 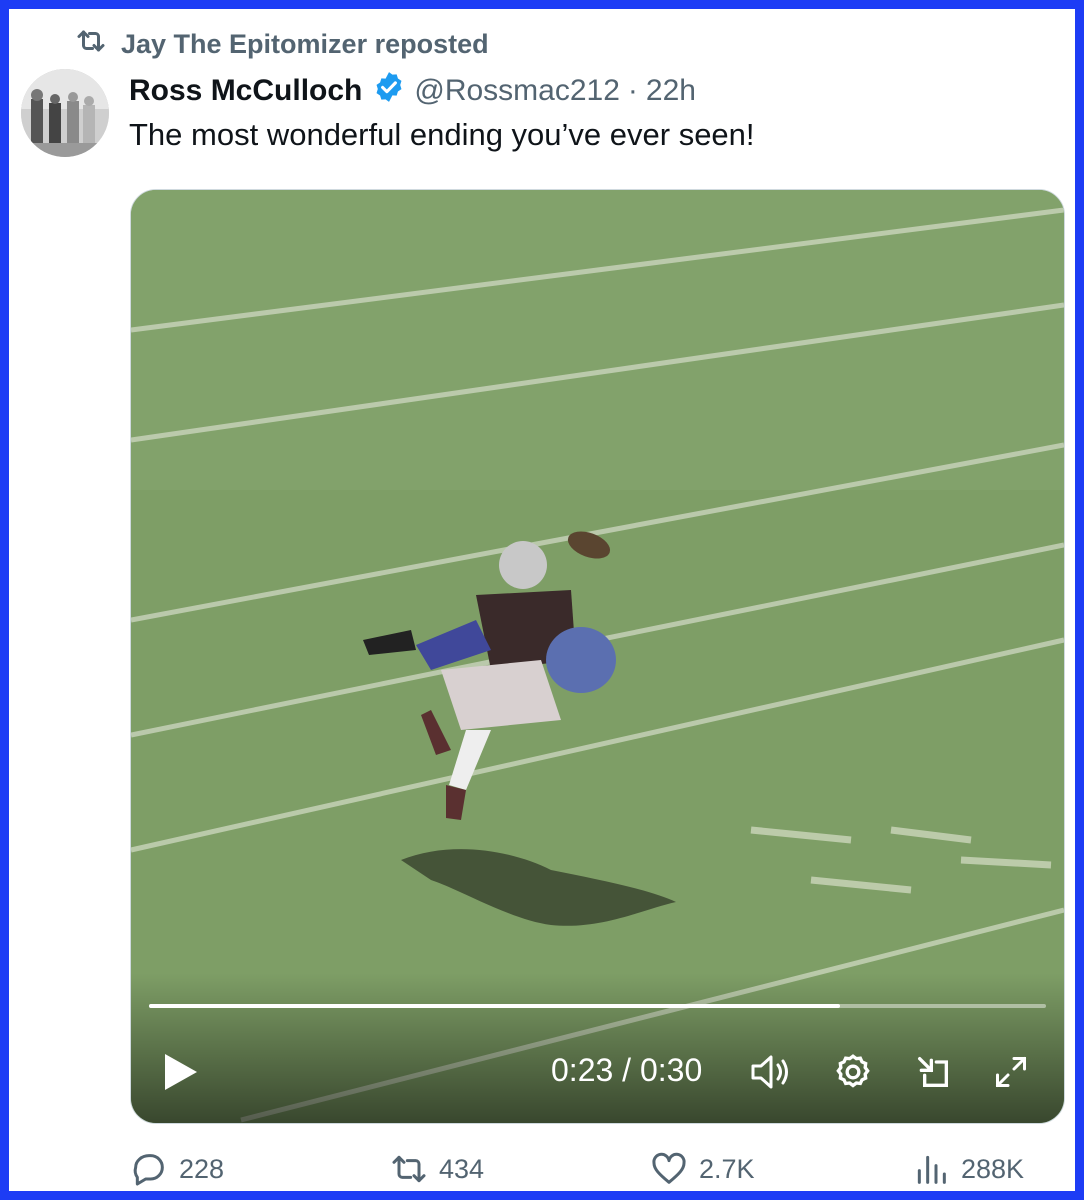 What do you see at coordinates (517, 91) in the screenshot?
I see `author-handle: @Rossmac212` at bounding box center [517, 91].